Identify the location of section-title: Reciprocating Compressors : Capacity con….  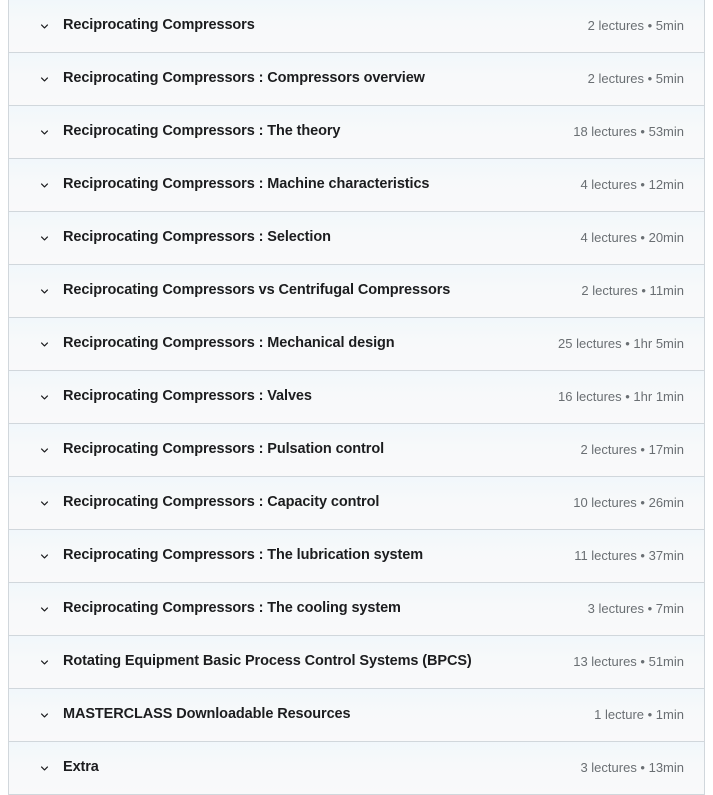
(221, 502).